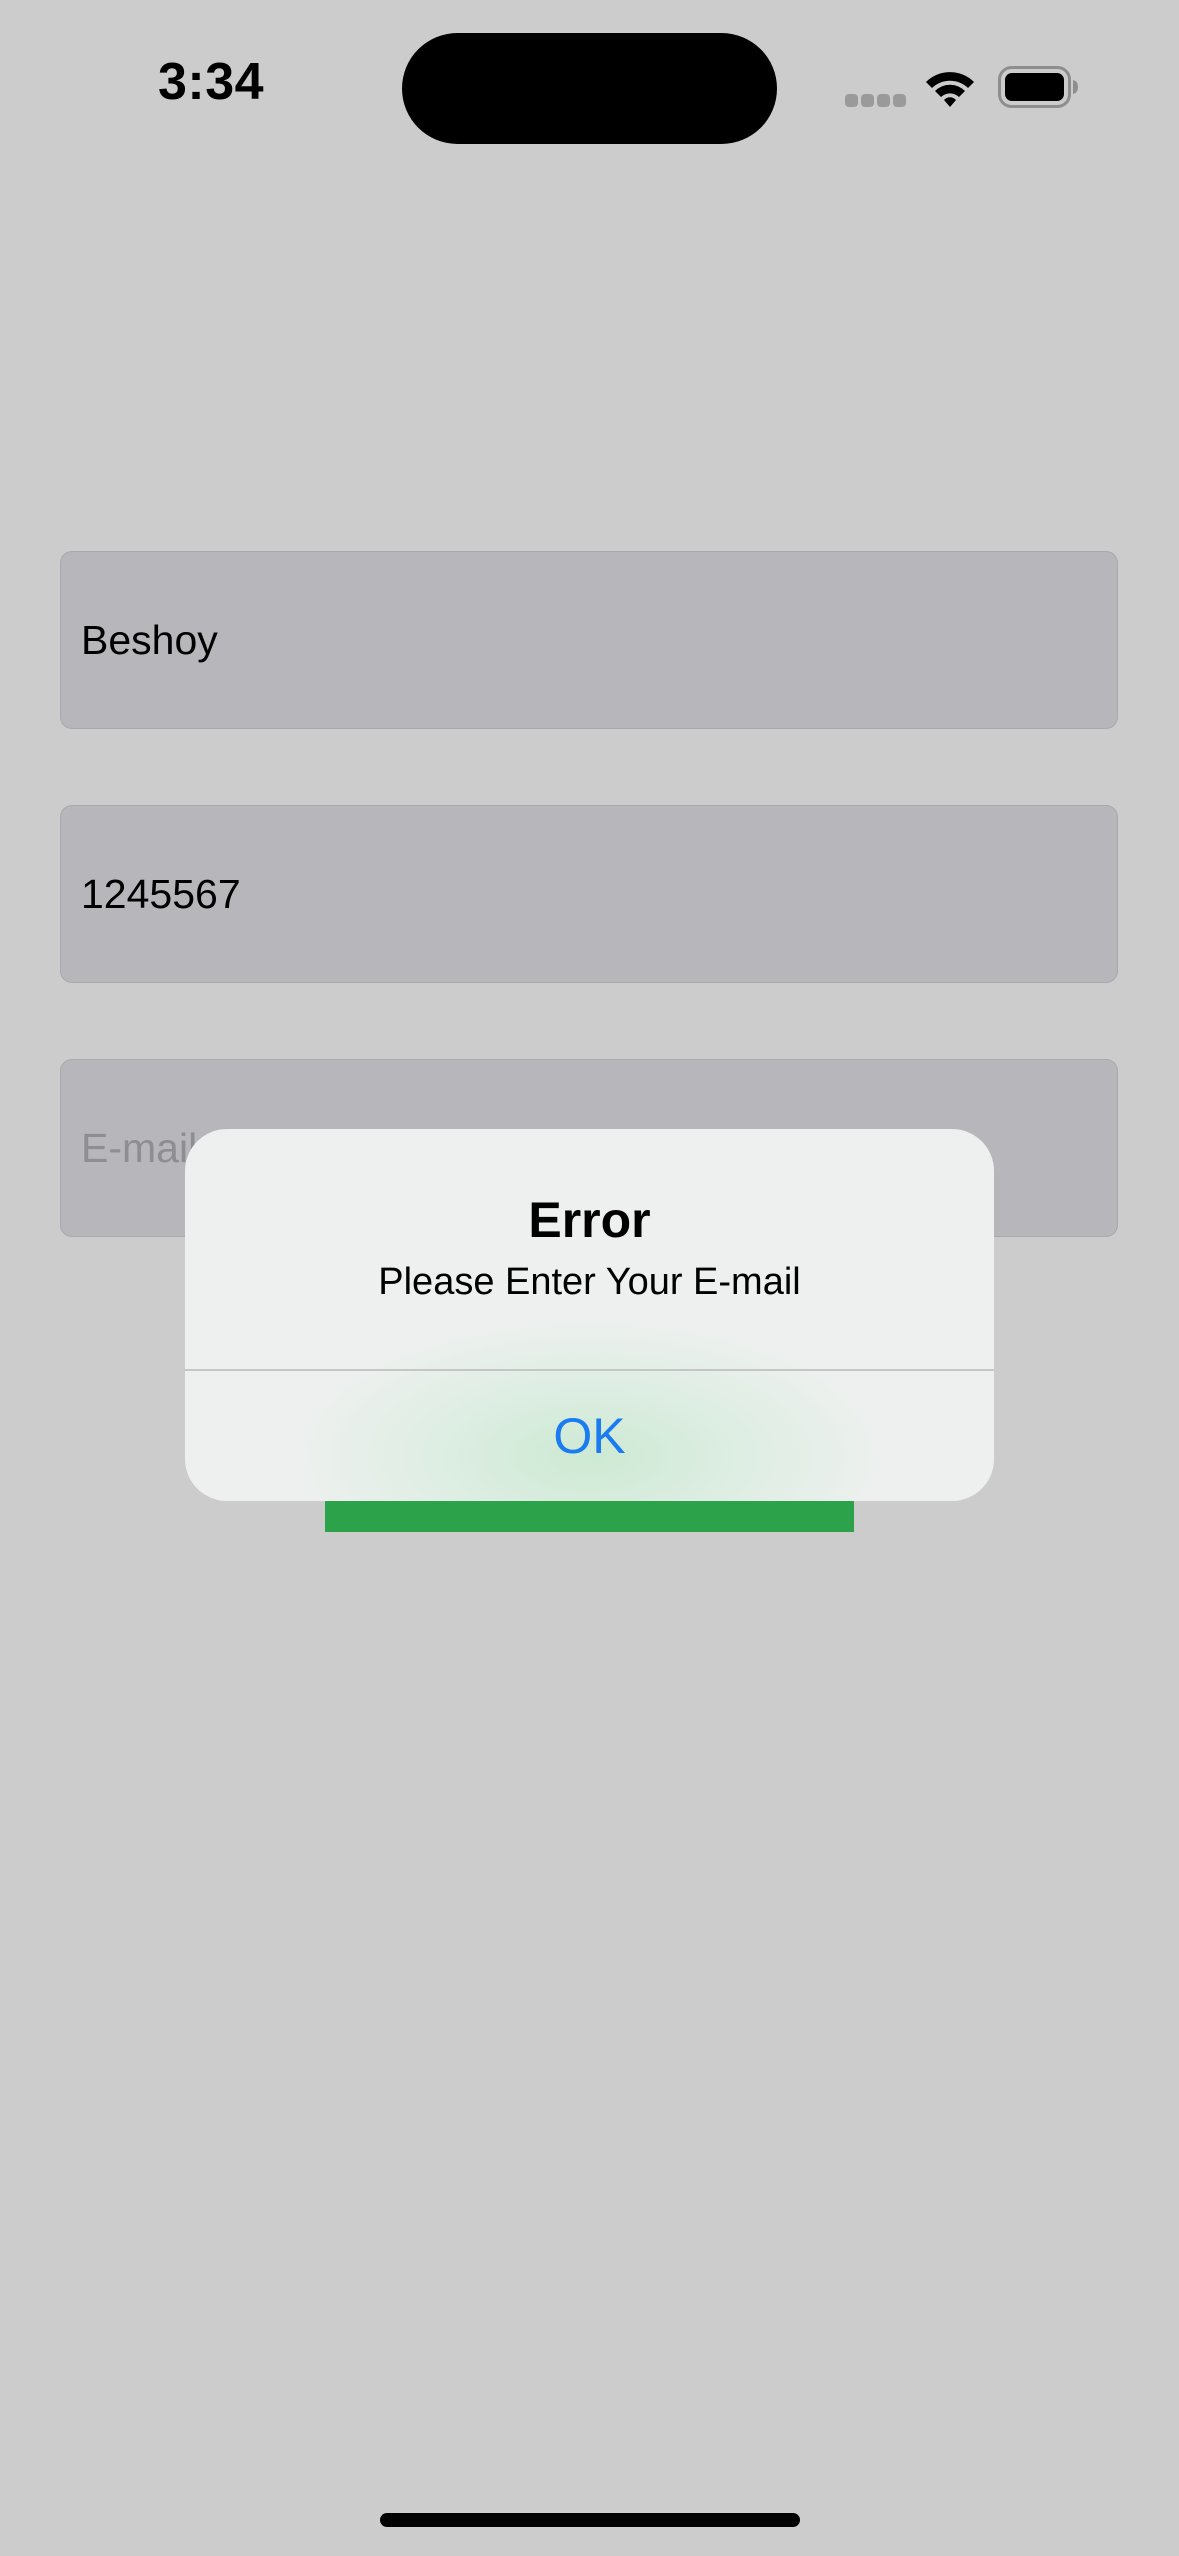 This screenshot has height=2556, width=1179. What do you see at coordinates (589, 1282) in the screenshot?
I see `alert-message: Please Enter Your E-mail` at bounding box center [589, 1282].